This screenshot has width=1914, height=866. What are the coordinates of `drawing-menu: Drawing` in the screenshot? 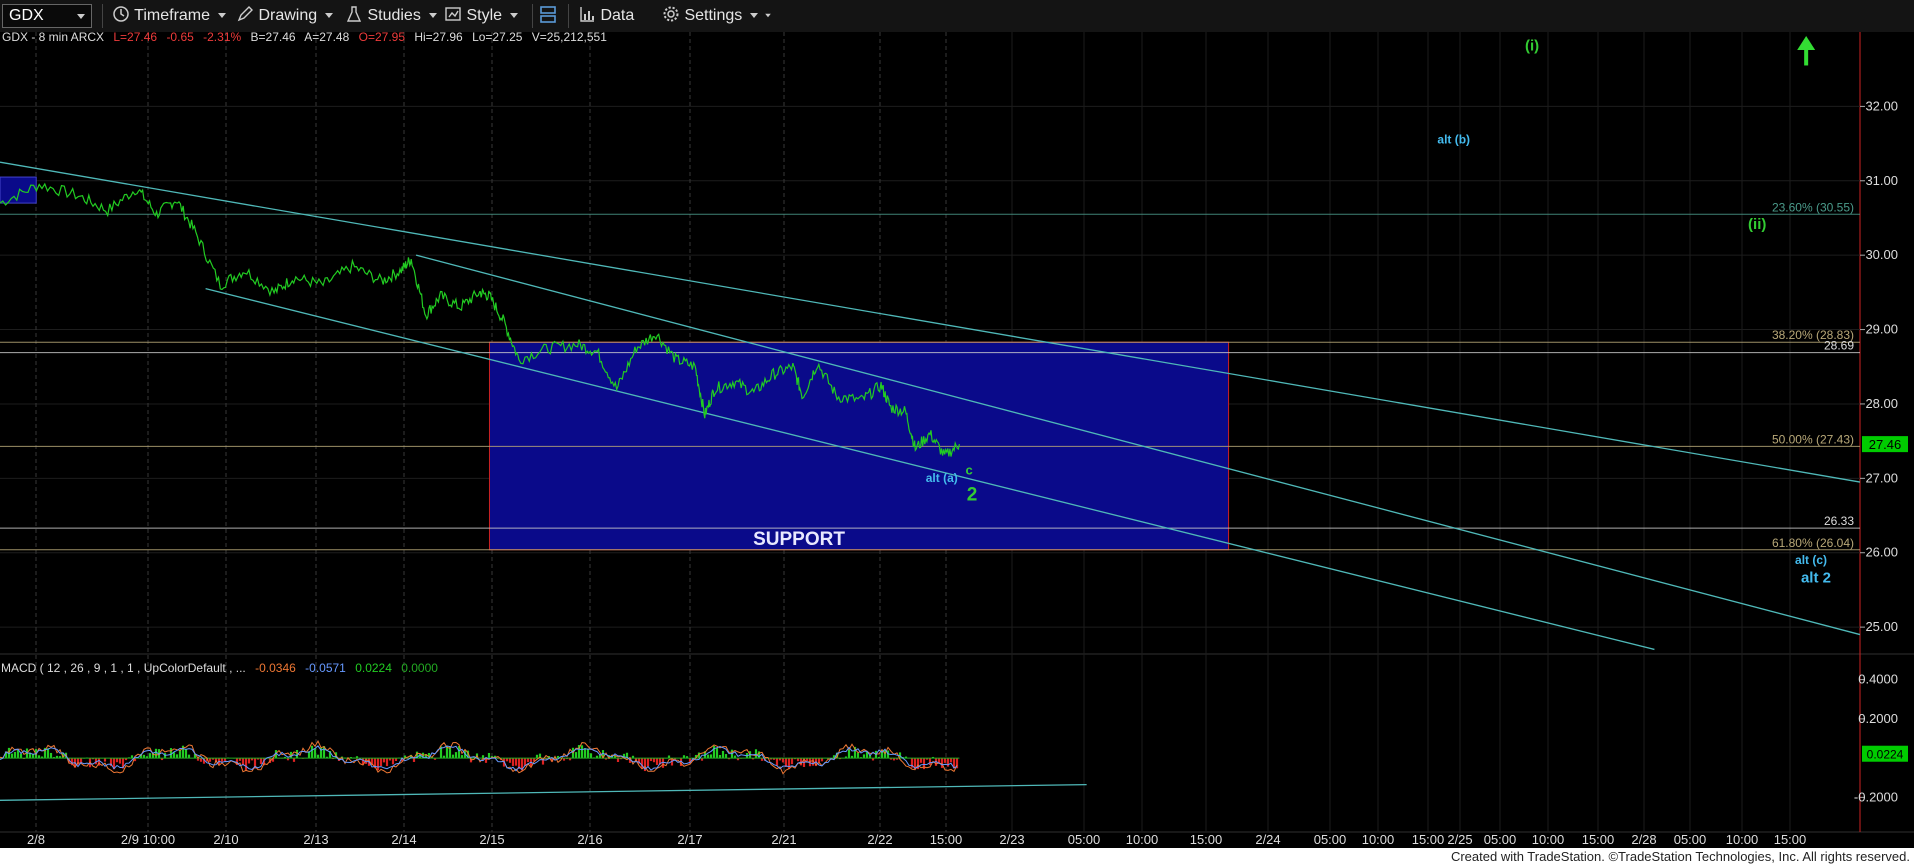 It's located at (285, 16).